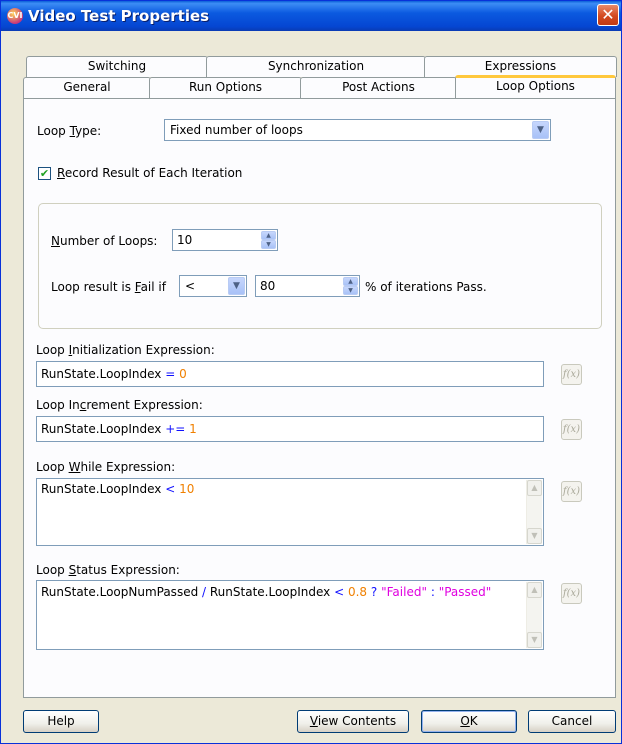 This screenshot has width=622, height=744. What do you see at coordinates (465, 592) in the screenshot?
I see `expression-token: "Passed"` at bounding box center [465, 592].